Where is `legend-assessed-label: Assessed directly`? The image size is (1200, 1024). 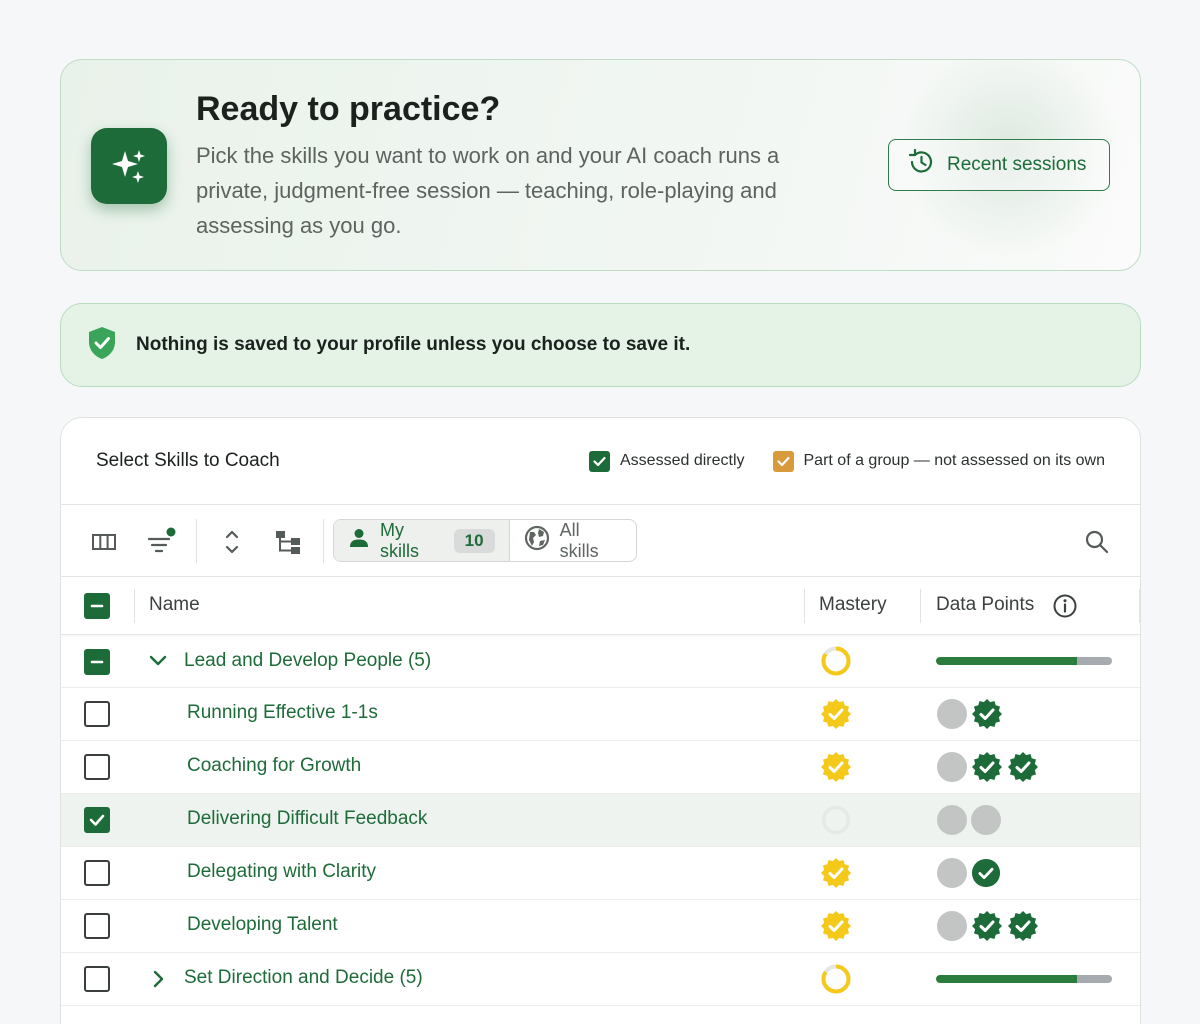 legend-assessed-label: Assessed directly is located at coordinates (682, 460).